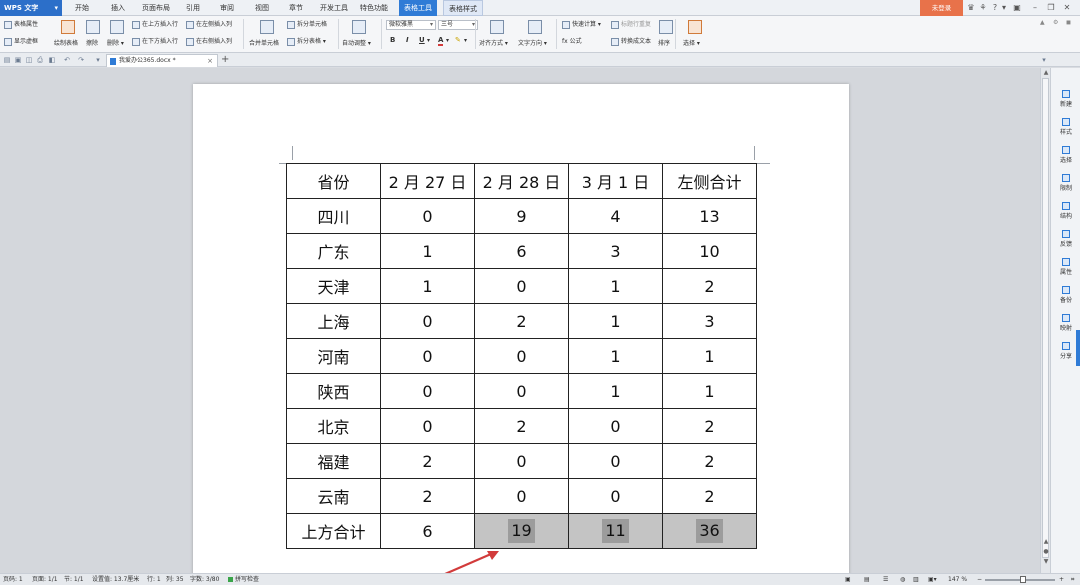  Describe the element at coordinates (82, 8) in the screenshot. I see `menu-tab-0: 开始` at that location.